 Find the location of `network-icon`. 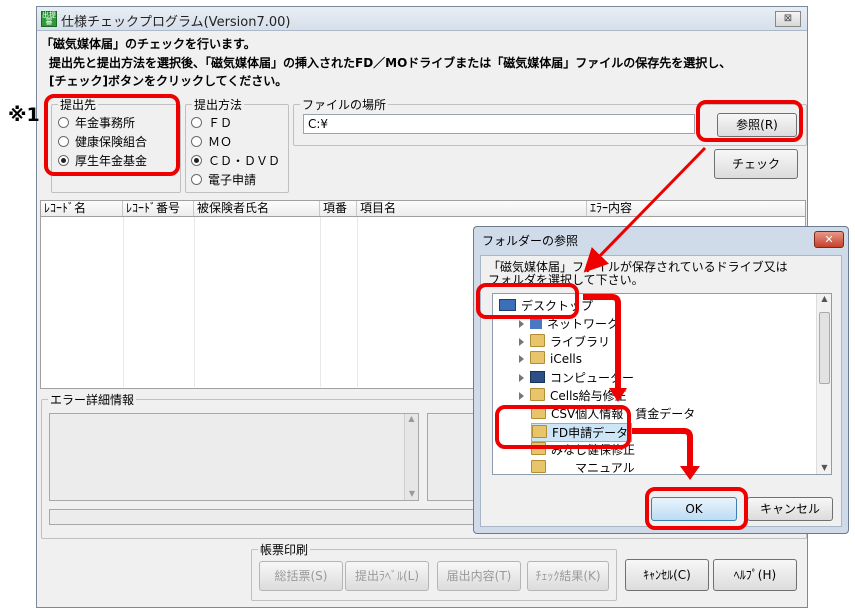

network-icon is located at coordinates (536, 324).